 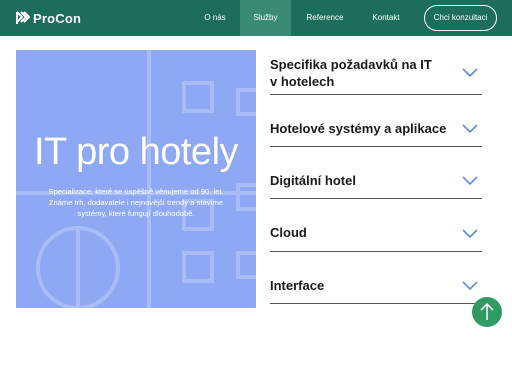 What do you see at coordinates (376, 278) in the screenshot?
I see `accordion-item-interface: Interface` at bounding box center [376, 278].